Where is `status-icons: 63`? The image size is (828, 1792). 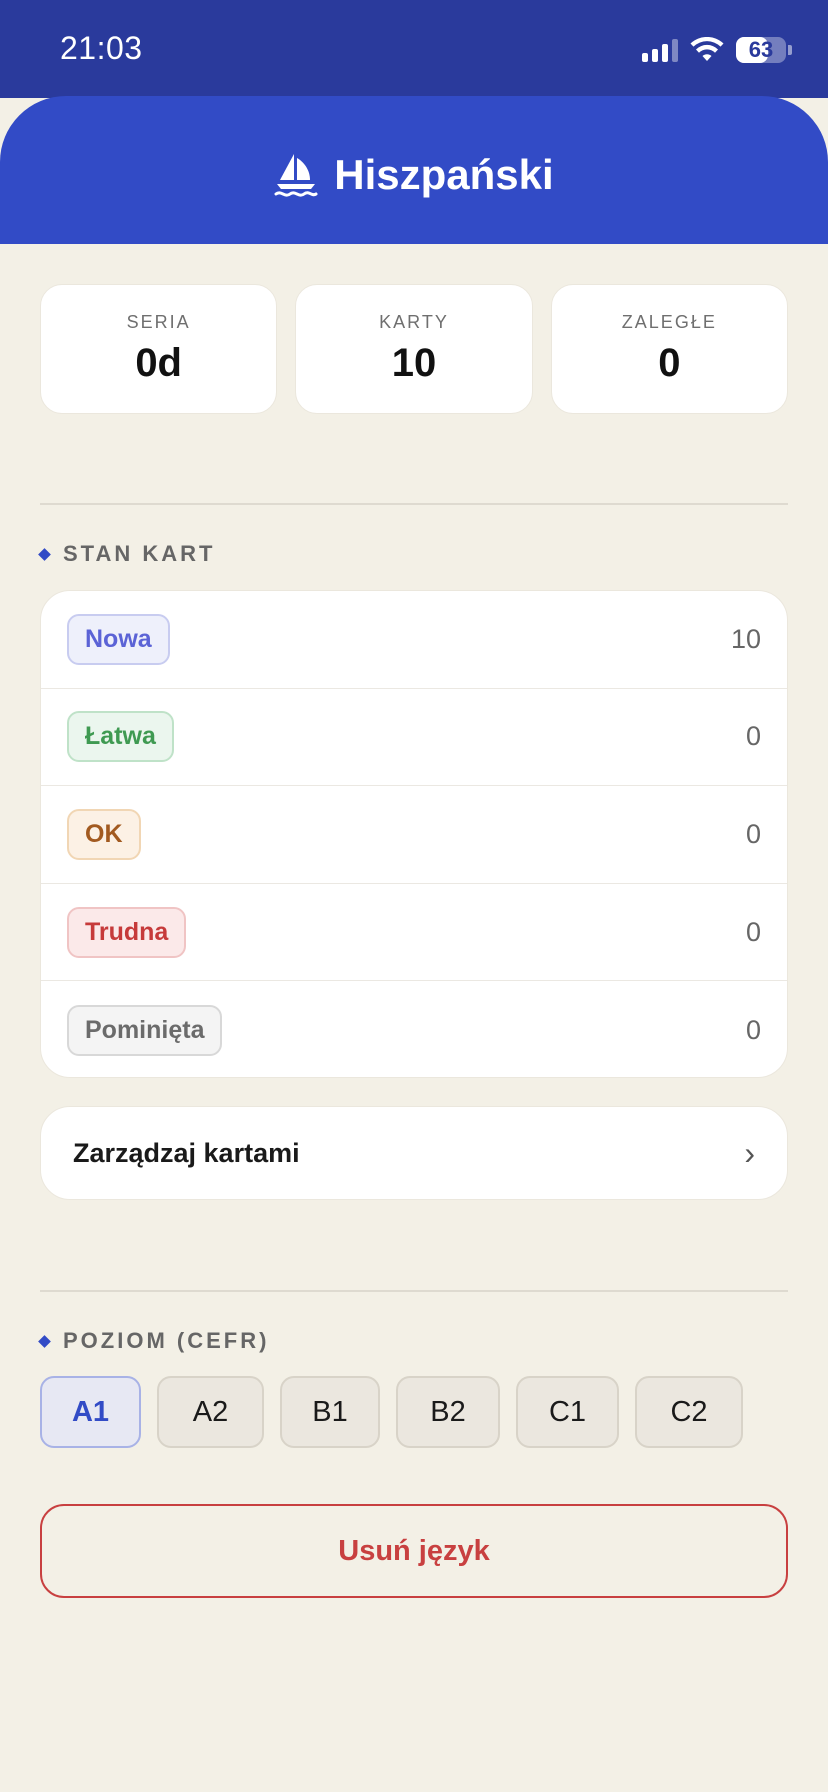 status-icons: 63 is located at coordinates (717, 50).